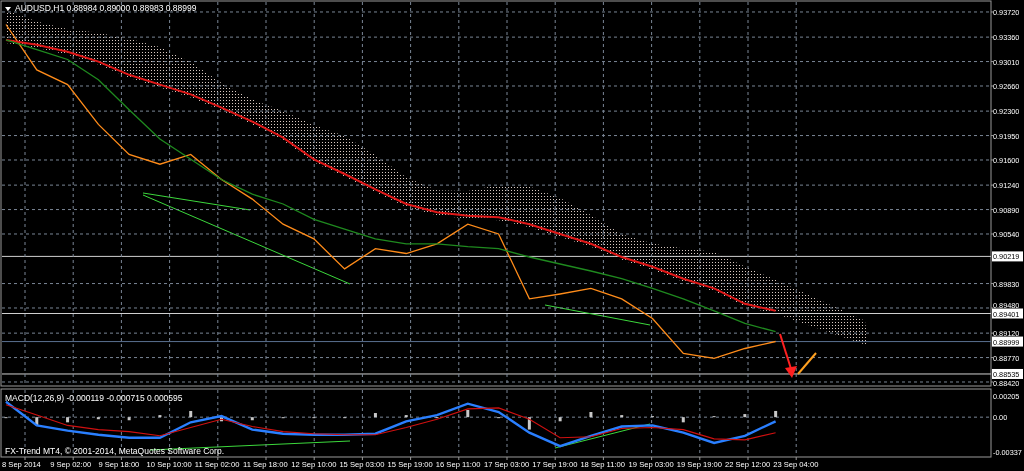 The height and width of the screenshot is (471, 1024). Describe the element at coordinates (94, 398) in the screenshot. I see `macd-label: MACD(12,26,9) -0.000119 -0.000715 0.000595` at that location.